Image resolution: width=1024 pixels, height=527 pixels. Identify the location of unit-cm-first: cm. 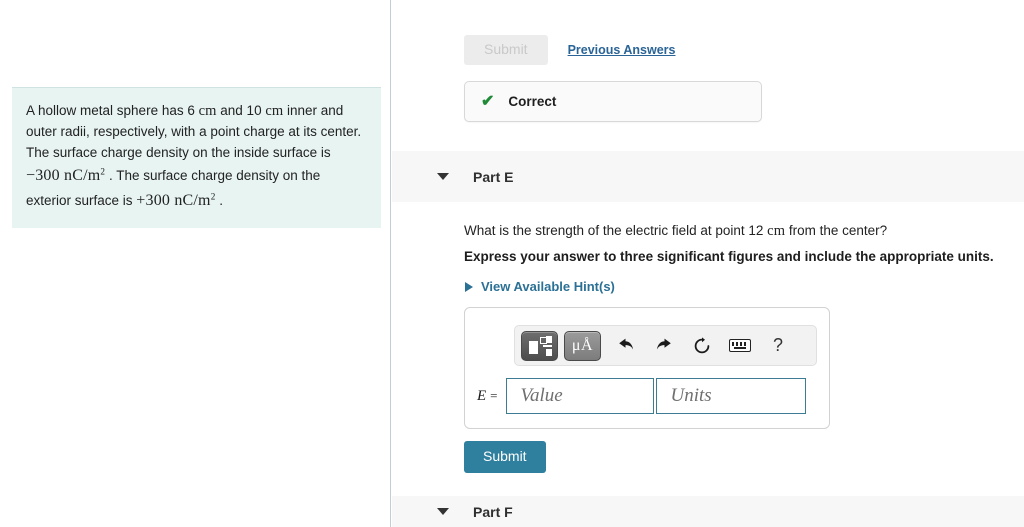
(207, 111).